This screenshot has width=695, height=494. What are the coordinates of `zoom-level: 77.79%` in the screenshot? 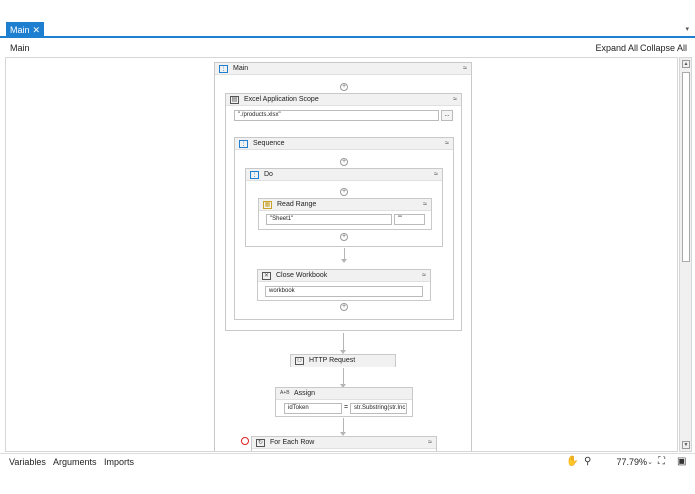 It's located at (631, 462).